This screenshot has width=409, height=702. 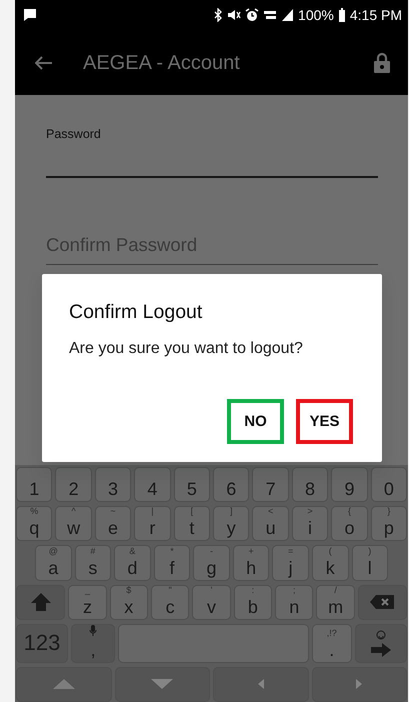 What do you see at coordinates (34, 484) in the screenshot?
I see `keyboard-key: 1` at bounding box center [34, 484].